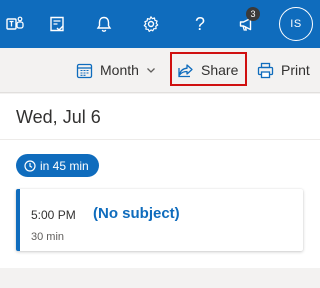 The height and width of the screenshot is (288, 320). I want to click on event-color-bar, so click(18, 220).